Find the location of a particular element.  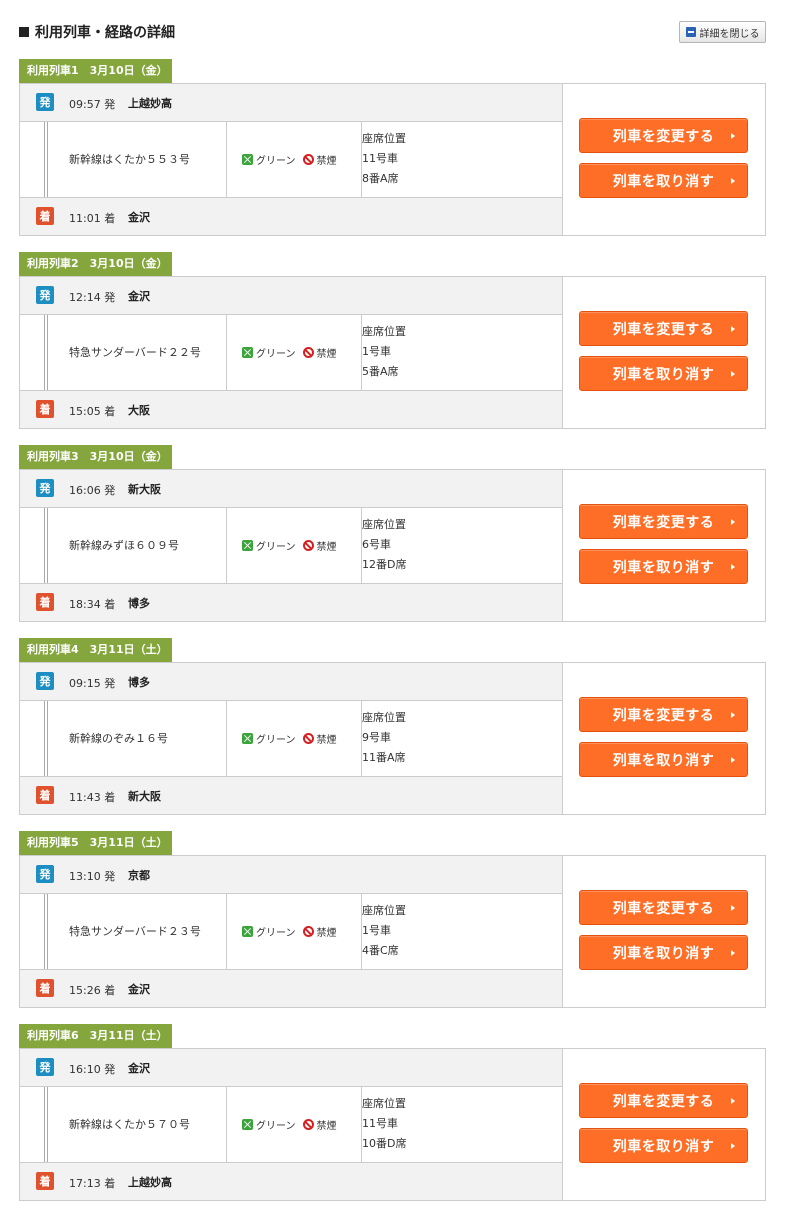

car-number: 11号車 is located at coordinates (380, 158).